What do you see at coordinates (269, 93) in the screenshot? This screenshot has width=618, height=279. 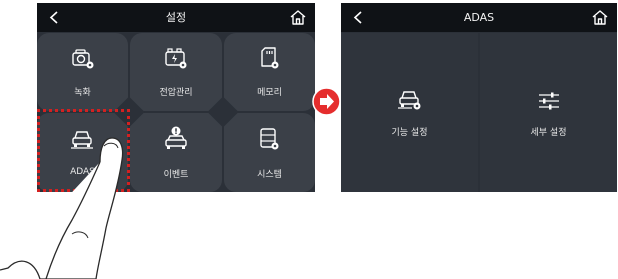 I see `tile-label: 메모리` at bounding box center [269, 93].